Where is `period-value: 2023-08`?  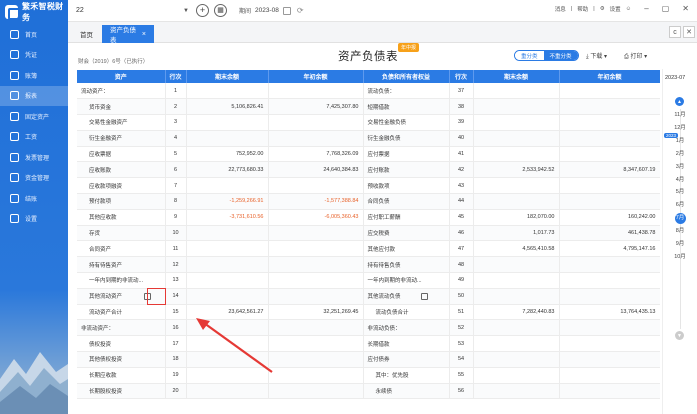 period-value: 2023-08 is located at coordinates (267, 10).